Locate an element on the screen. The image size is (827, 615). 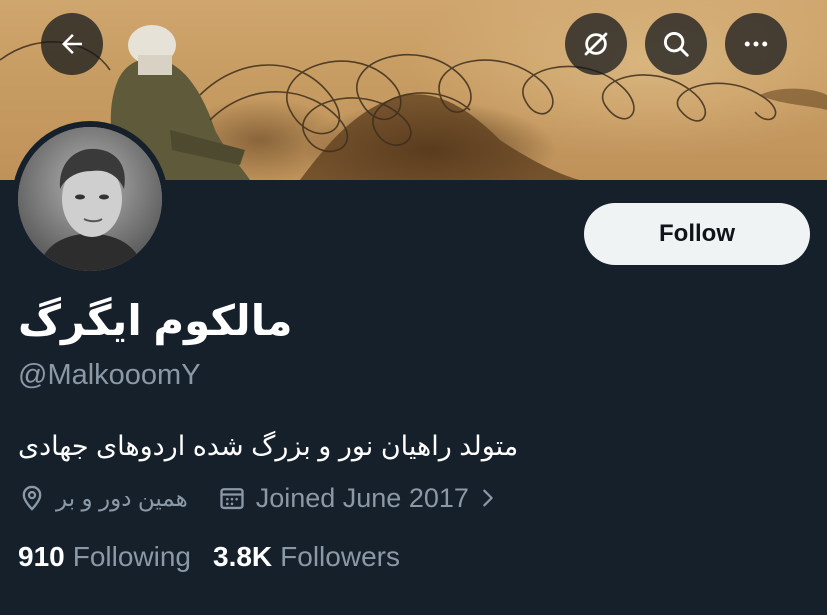
back-button is located at coordinates (72, 44).